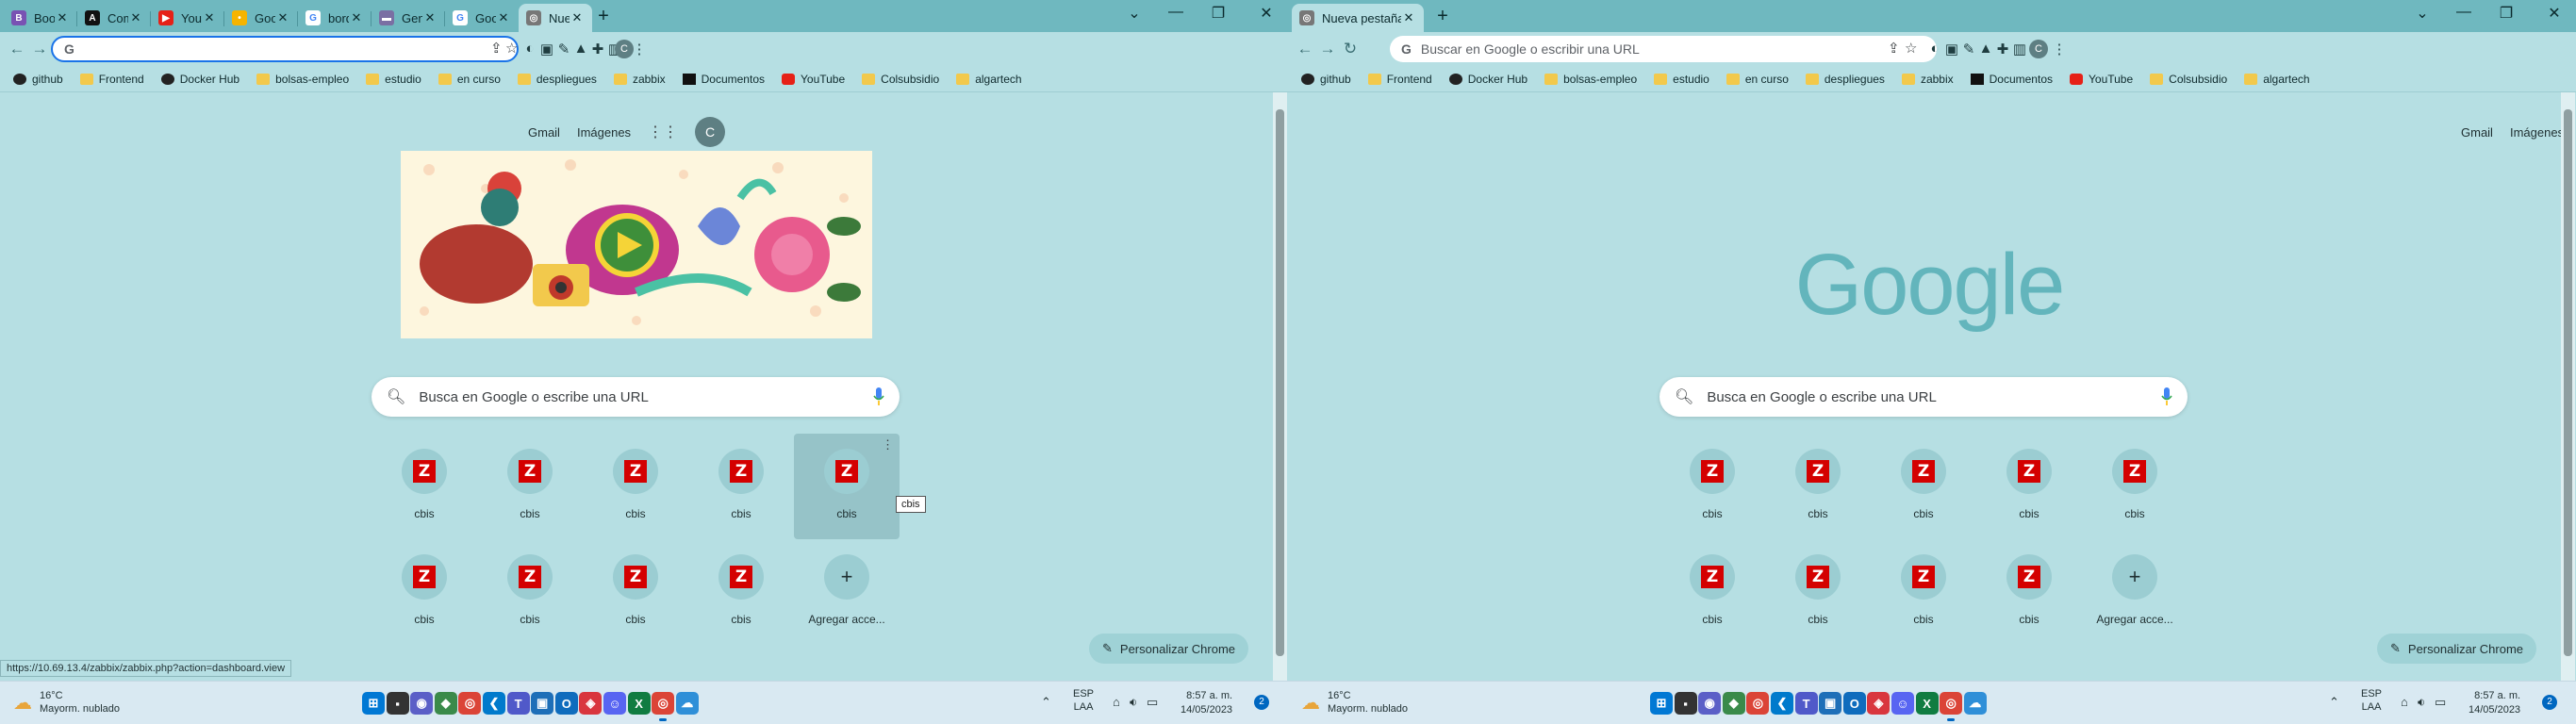  I want to click on google-doodle, so click(636, 244).